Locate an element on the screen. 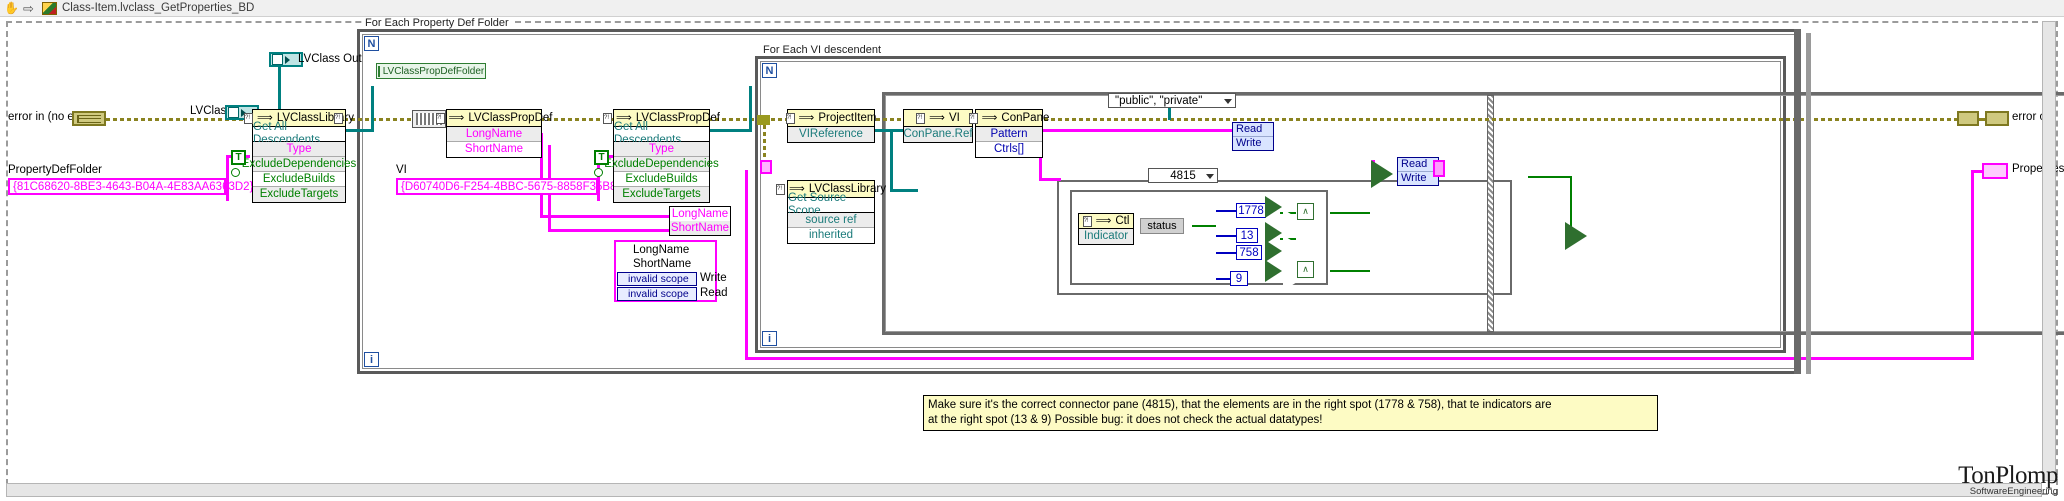 The height and width of the screenshot is (501, 2064). and-gate-2: ∧ is located at coordinates (1305, 269).